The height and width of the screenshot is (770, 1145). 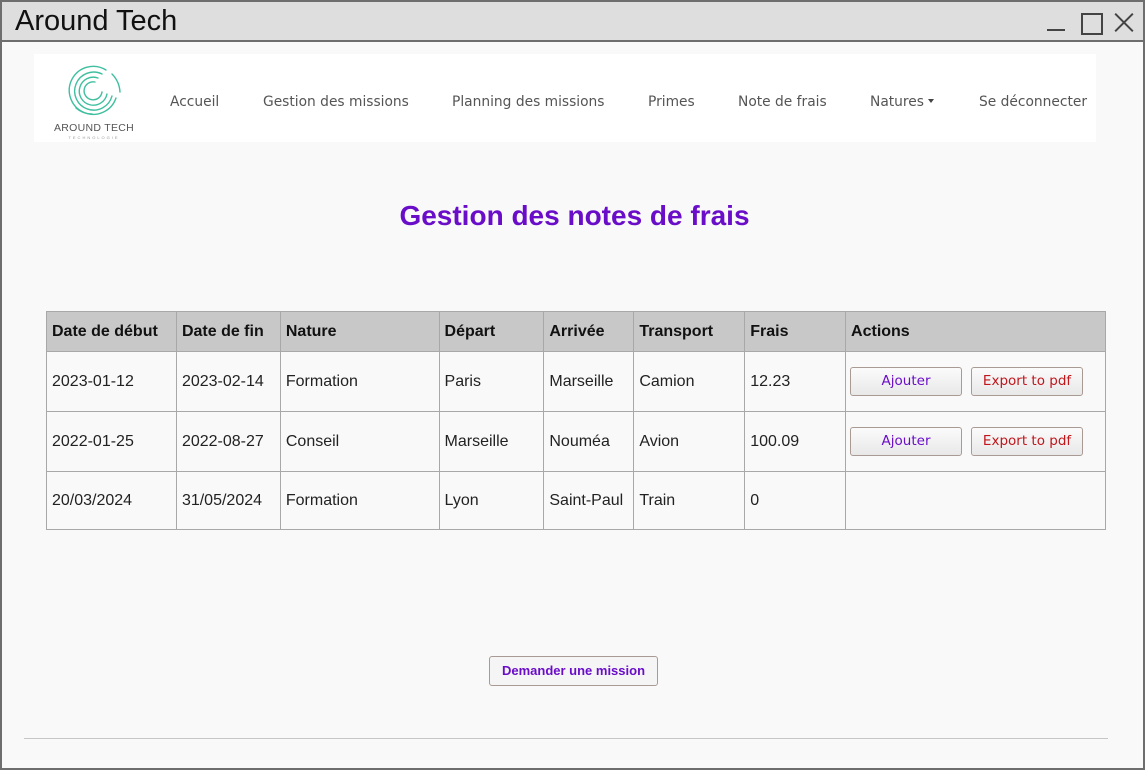 I want to click on cell-arrivee: Nouméa, so click(x=589, y=441).